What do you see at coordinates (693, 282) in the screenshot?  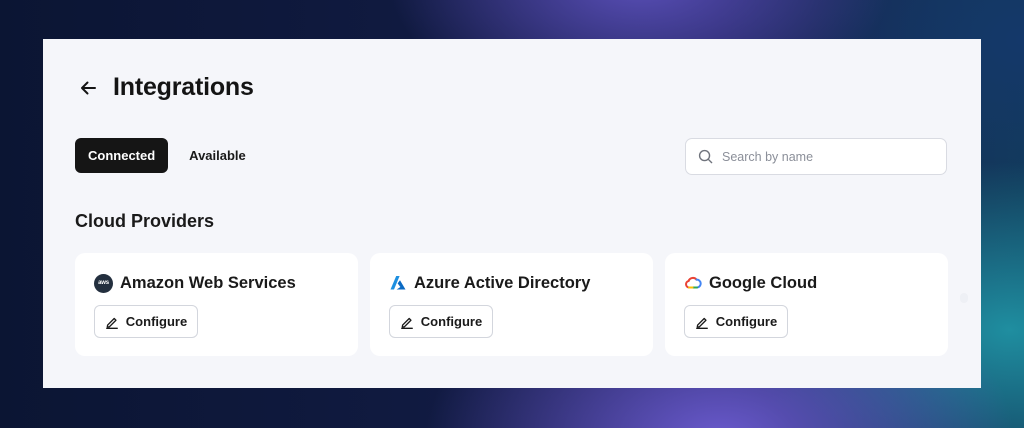 I see `google-cloud-logo-icon` at bounding box center [693, 282].